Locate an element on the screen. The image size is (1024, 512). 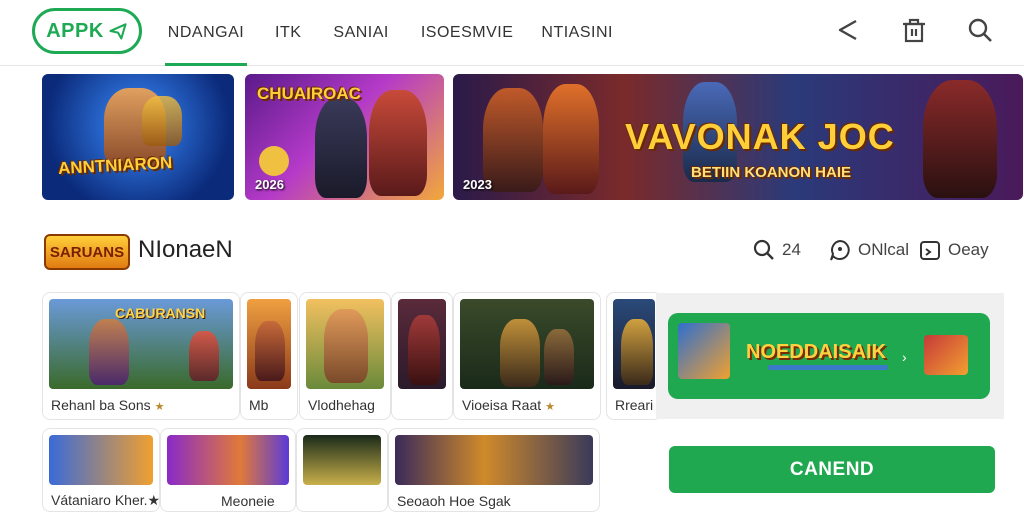
banner-year: 2026 is located at coordinates (269, 184).